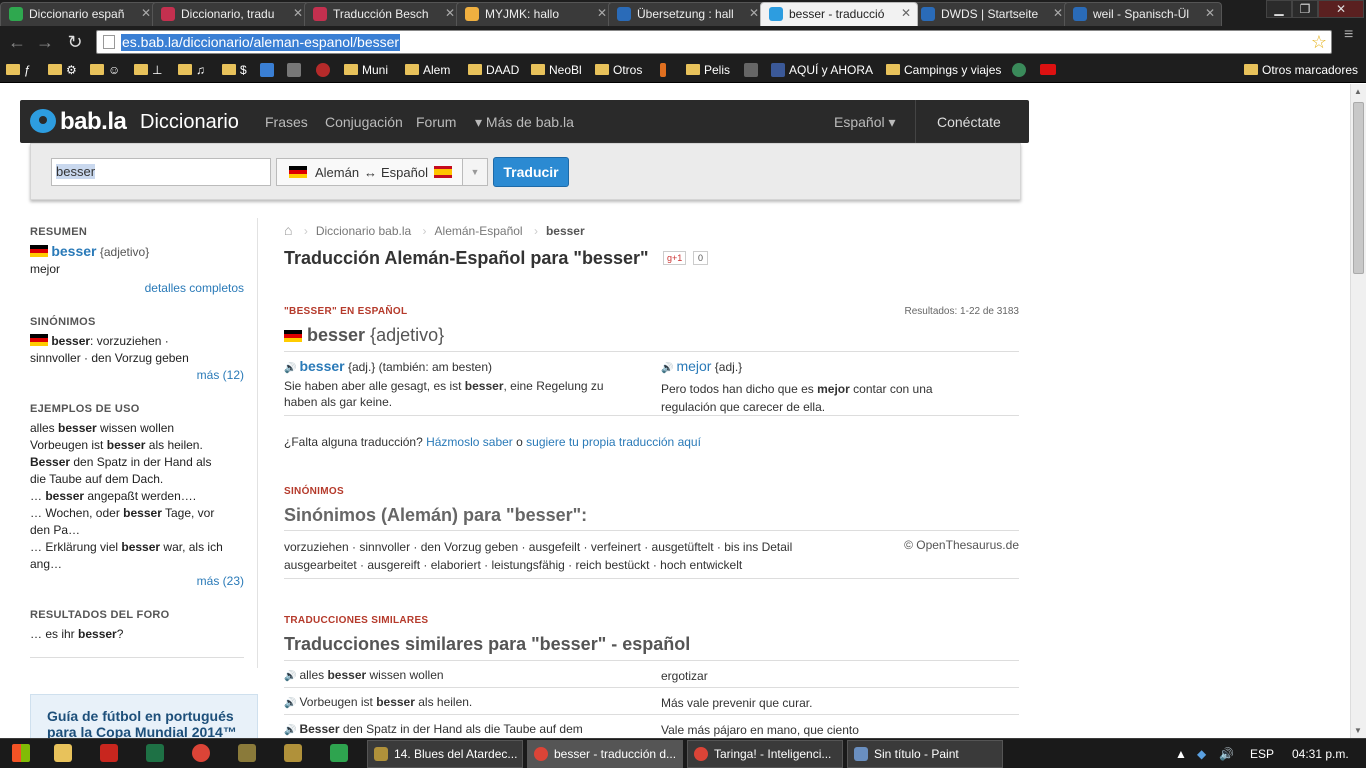 The height and width of the screenshot is (768, 1366). Describe the element at coordinates (839, 14) in the screenshot. I see `browser-tab-active: besser - traducció ✕` at that location.